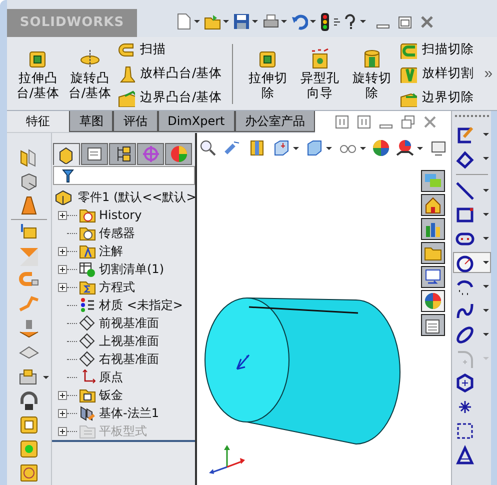 The image size is (497, 485). What do you see at coordinates (299, 21) in the screenshot?
I see `undo-icon` at bounding box center [299, 21].